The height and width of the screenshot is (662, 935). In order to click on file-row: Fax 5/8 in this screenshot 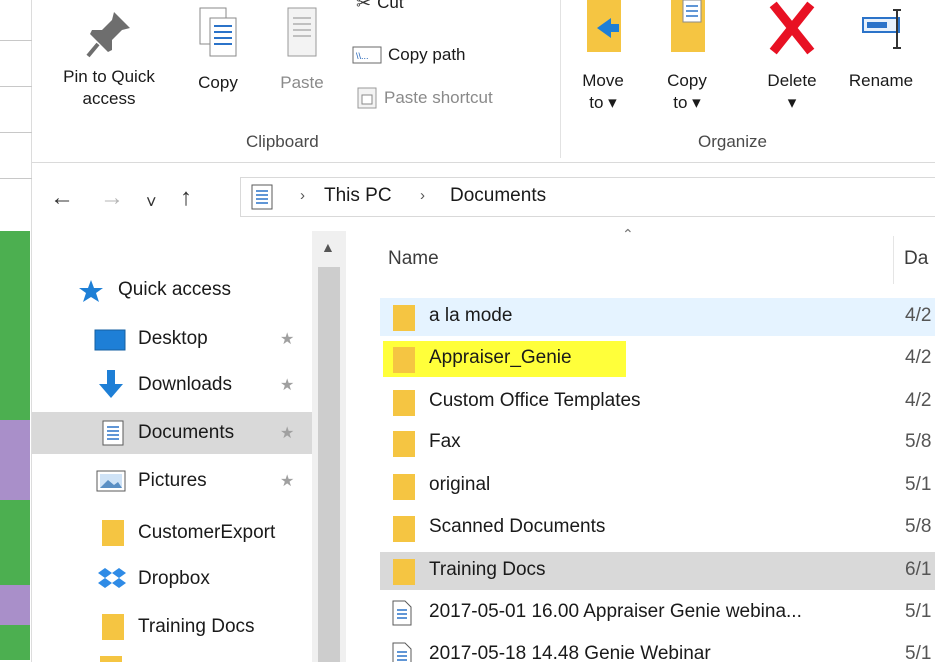, I will do `click(657, 443)`.